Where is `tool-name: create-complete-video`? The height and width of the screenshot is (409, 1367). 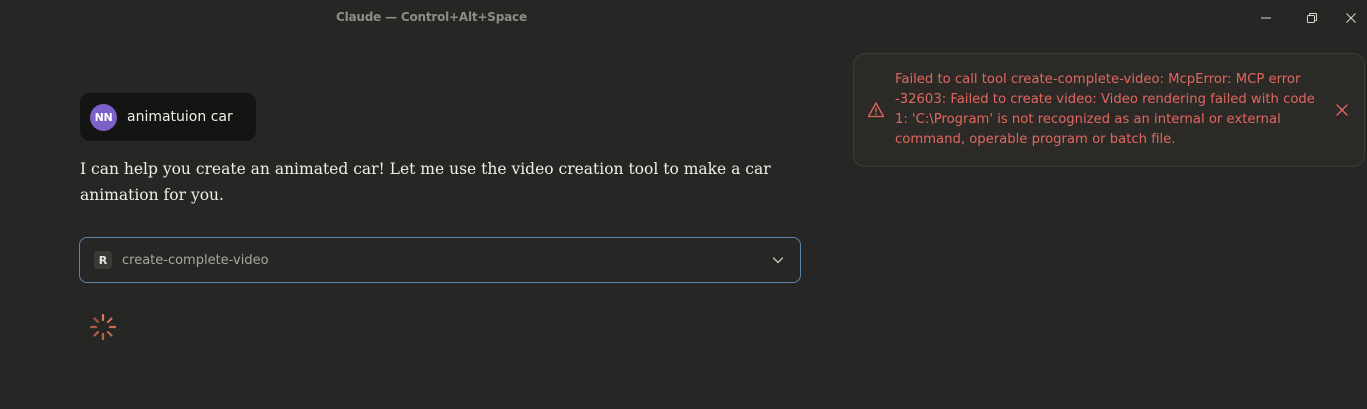
tool-name: create-complete-video is located at coordinates (195, 260).